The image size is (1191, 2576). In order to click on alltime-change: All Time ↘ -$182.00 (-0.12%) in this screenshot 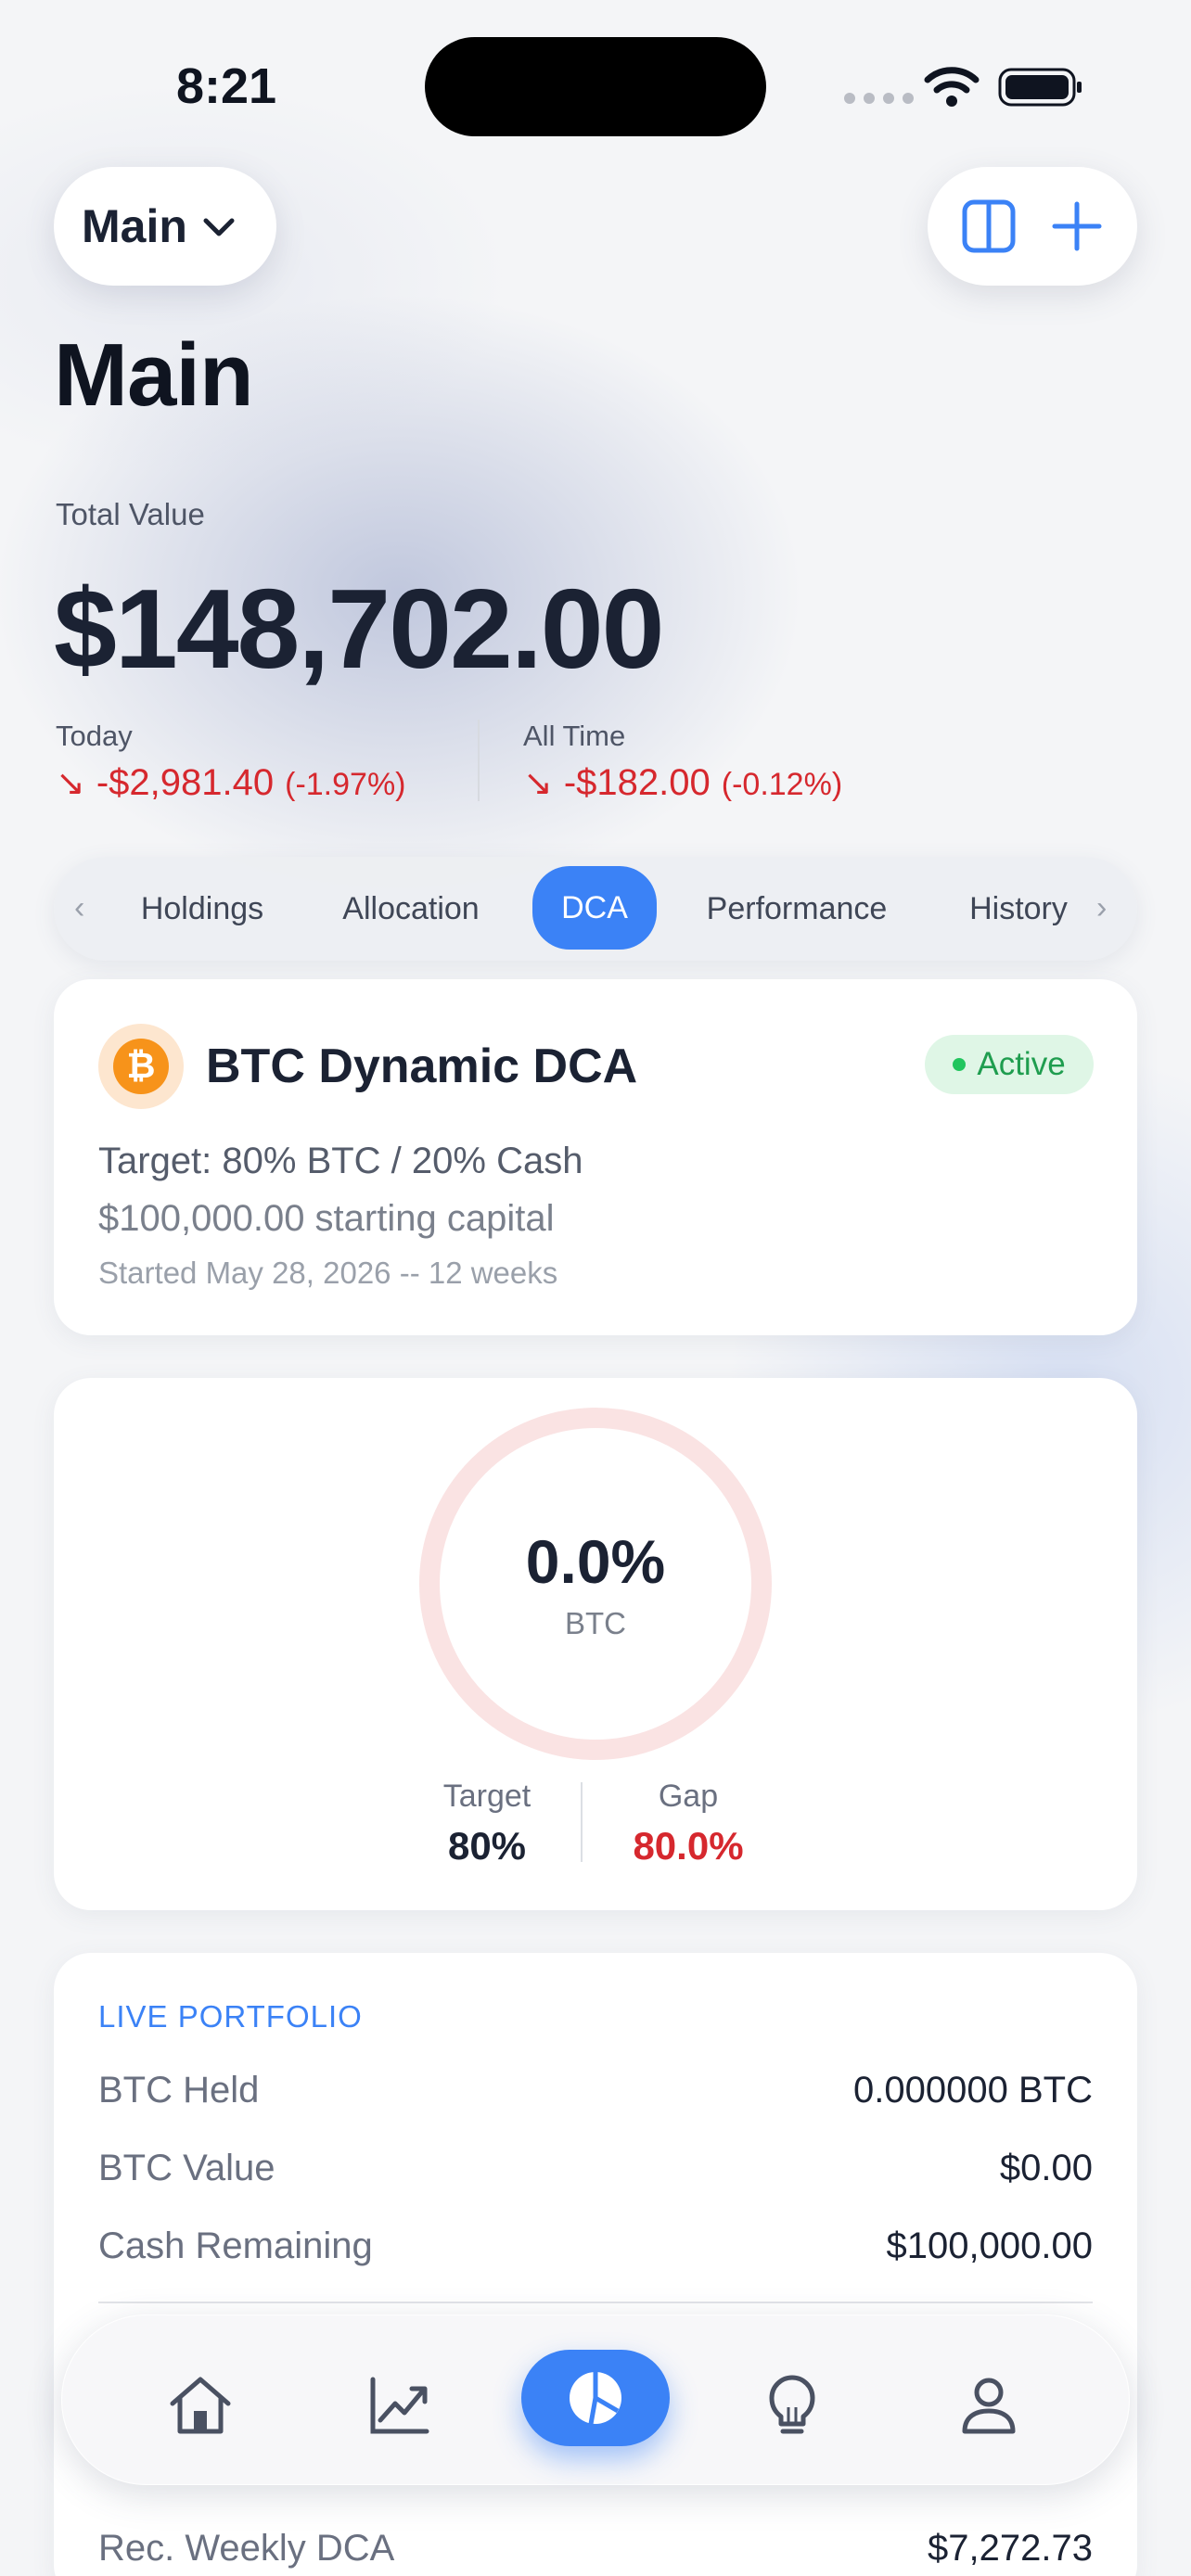, I will do `click(682, 762)`.